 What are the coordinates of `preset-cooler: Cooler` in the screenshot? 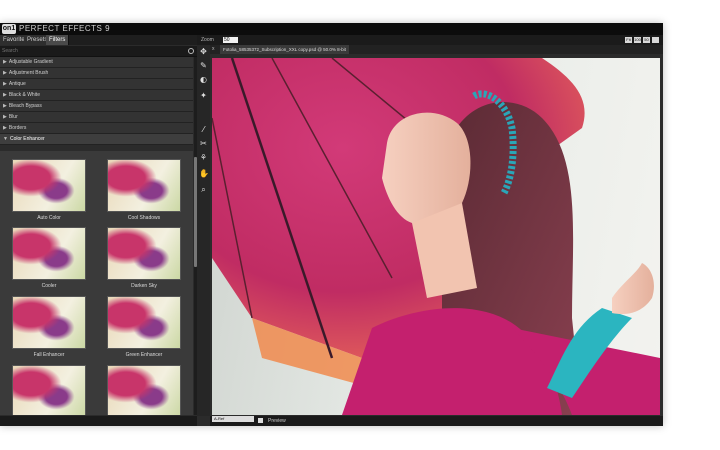 It's located at (49, 258).